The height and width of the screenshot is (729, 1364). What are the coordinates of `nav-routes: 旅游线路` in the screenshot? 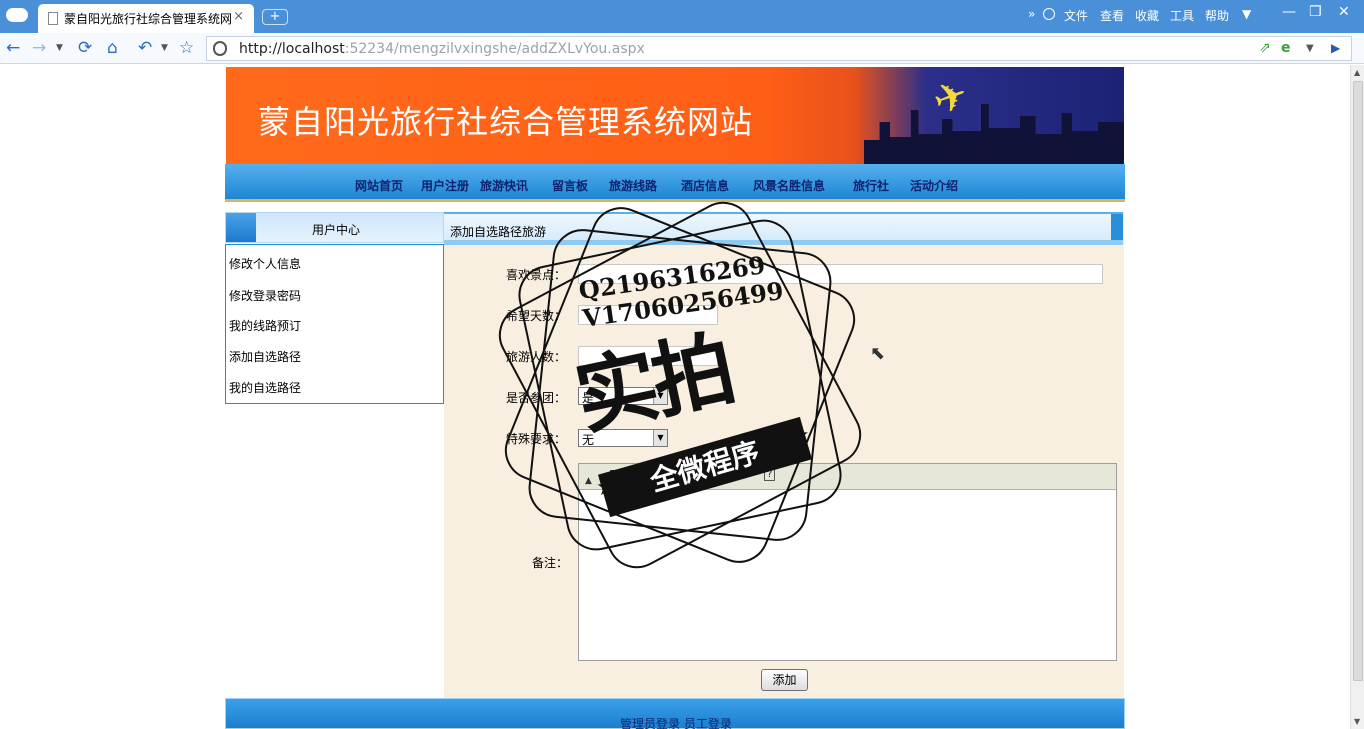 It's located at (633, 185).